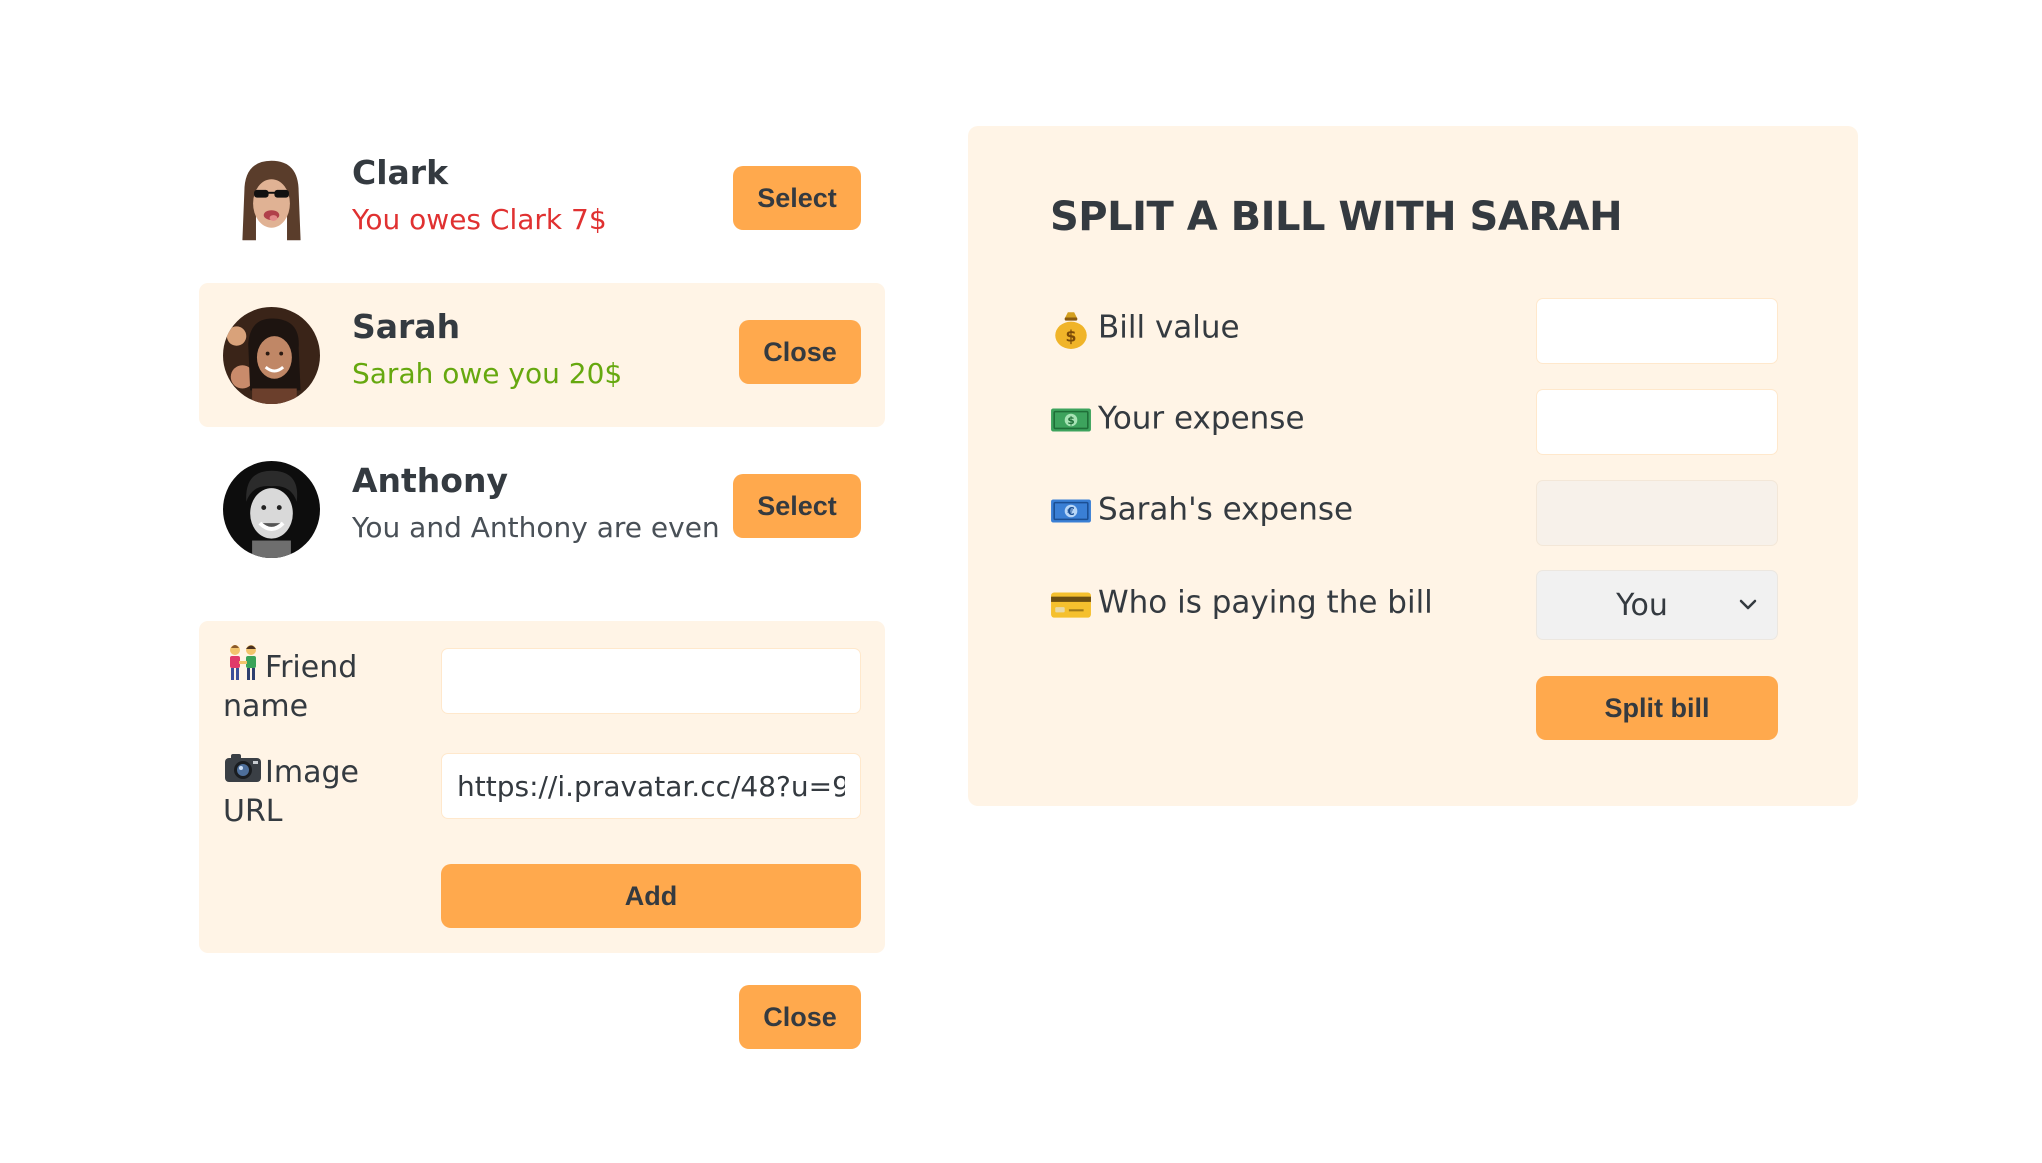 The image size is (2042, 1163). What do you see at coordinates (430, 480) in the screenshot?
I see `friend-name: Anthony` at bounding box center [430, 480].